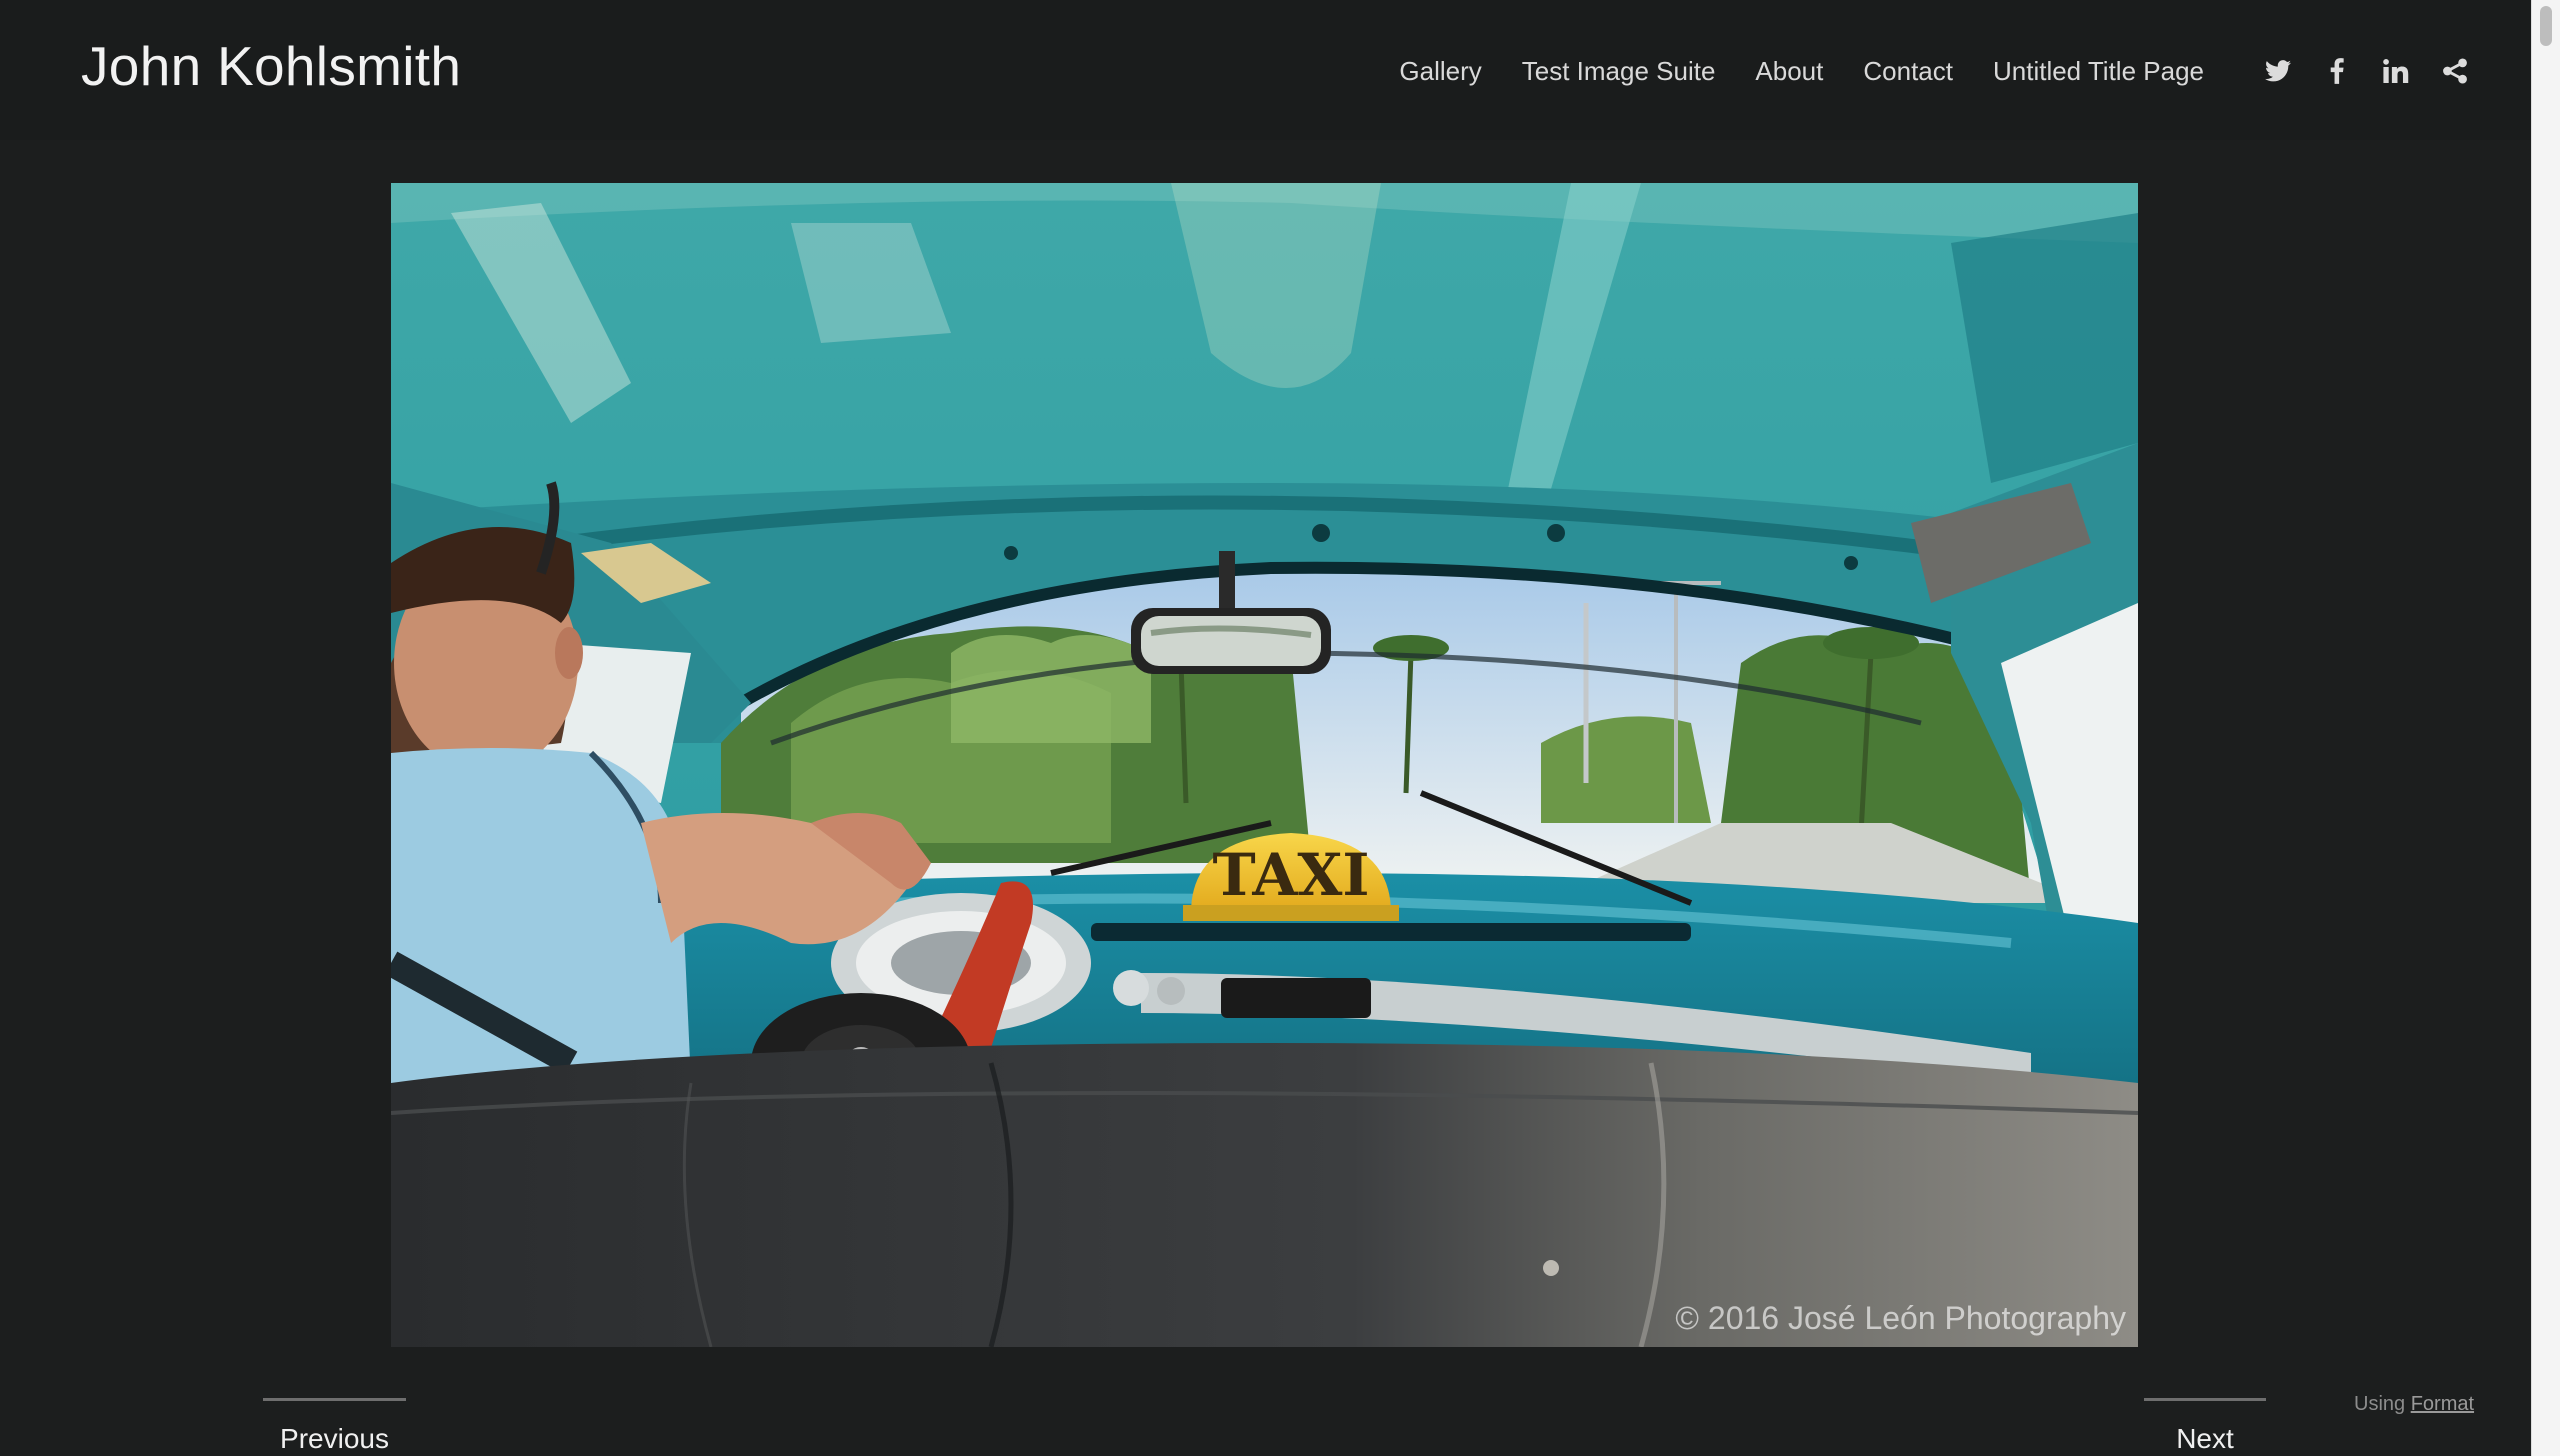 This screenshot has width=2560, height=1456. What do you see at coordinates (1789, 71) in the screenshot?
I see `nav-link-about: About` at bounding box center [1789, 71].